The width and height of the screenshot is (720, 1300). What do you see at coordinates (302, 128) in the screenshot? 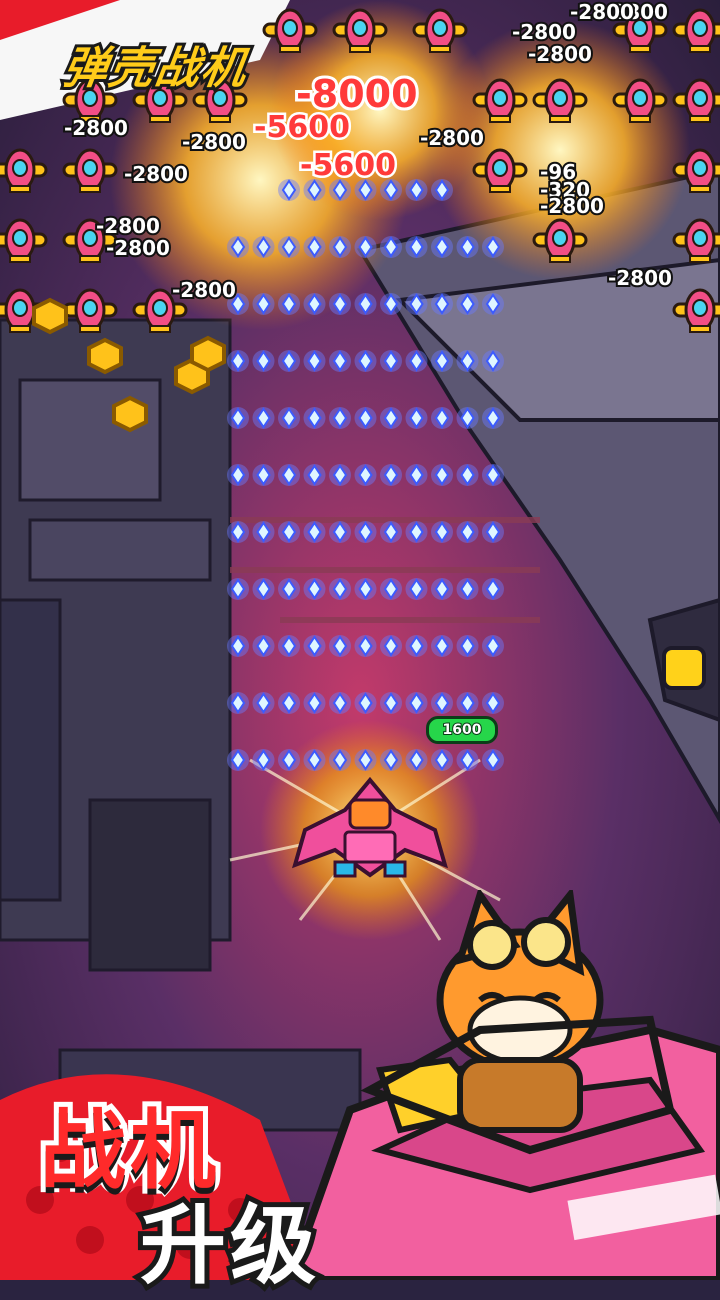
I see `damage-number: -5600` at bounding box center [302, 128].